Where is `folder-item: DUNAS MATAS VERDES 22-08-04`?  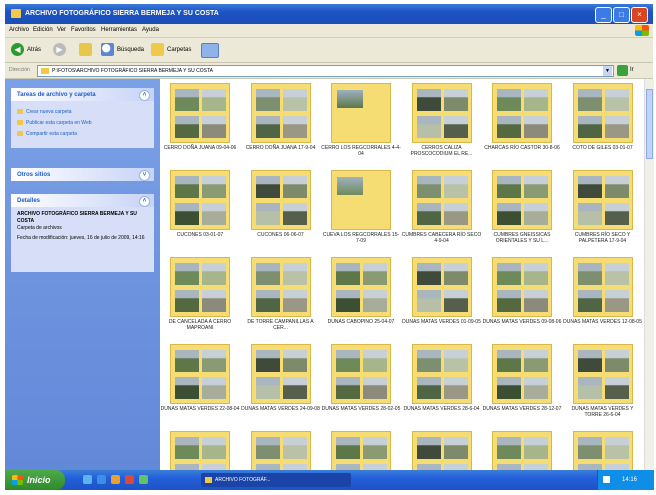
folder-item: DUNAS MATAS VERDES 22-08-04 is located at coordinates (200, 388).